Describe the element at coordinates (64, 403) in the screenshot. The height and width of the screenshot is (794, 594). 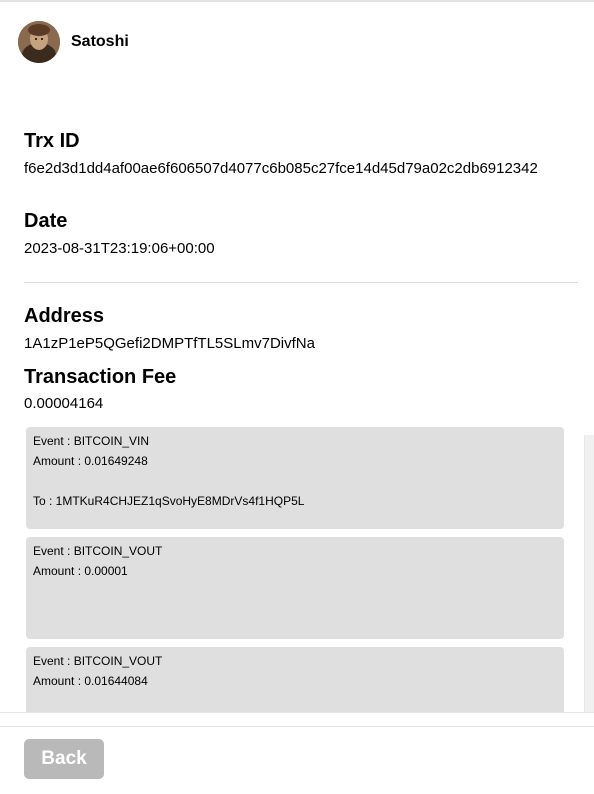
I see `transaction-fee-value: 0.00004164` at that location.